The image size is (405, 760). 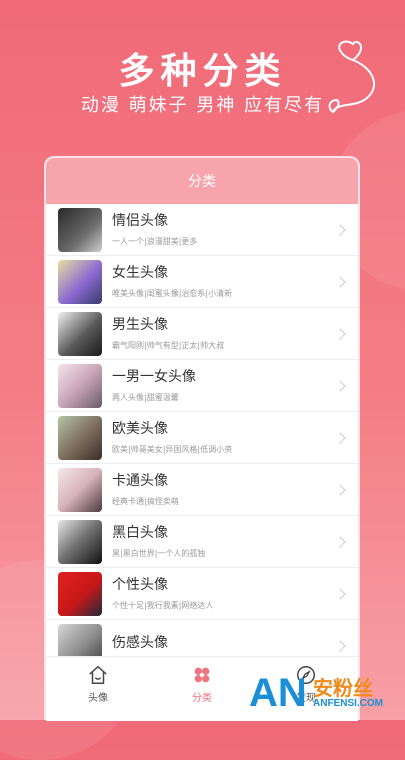 I want to click on category-title: 欧美头像, so click(x=140, y=429).